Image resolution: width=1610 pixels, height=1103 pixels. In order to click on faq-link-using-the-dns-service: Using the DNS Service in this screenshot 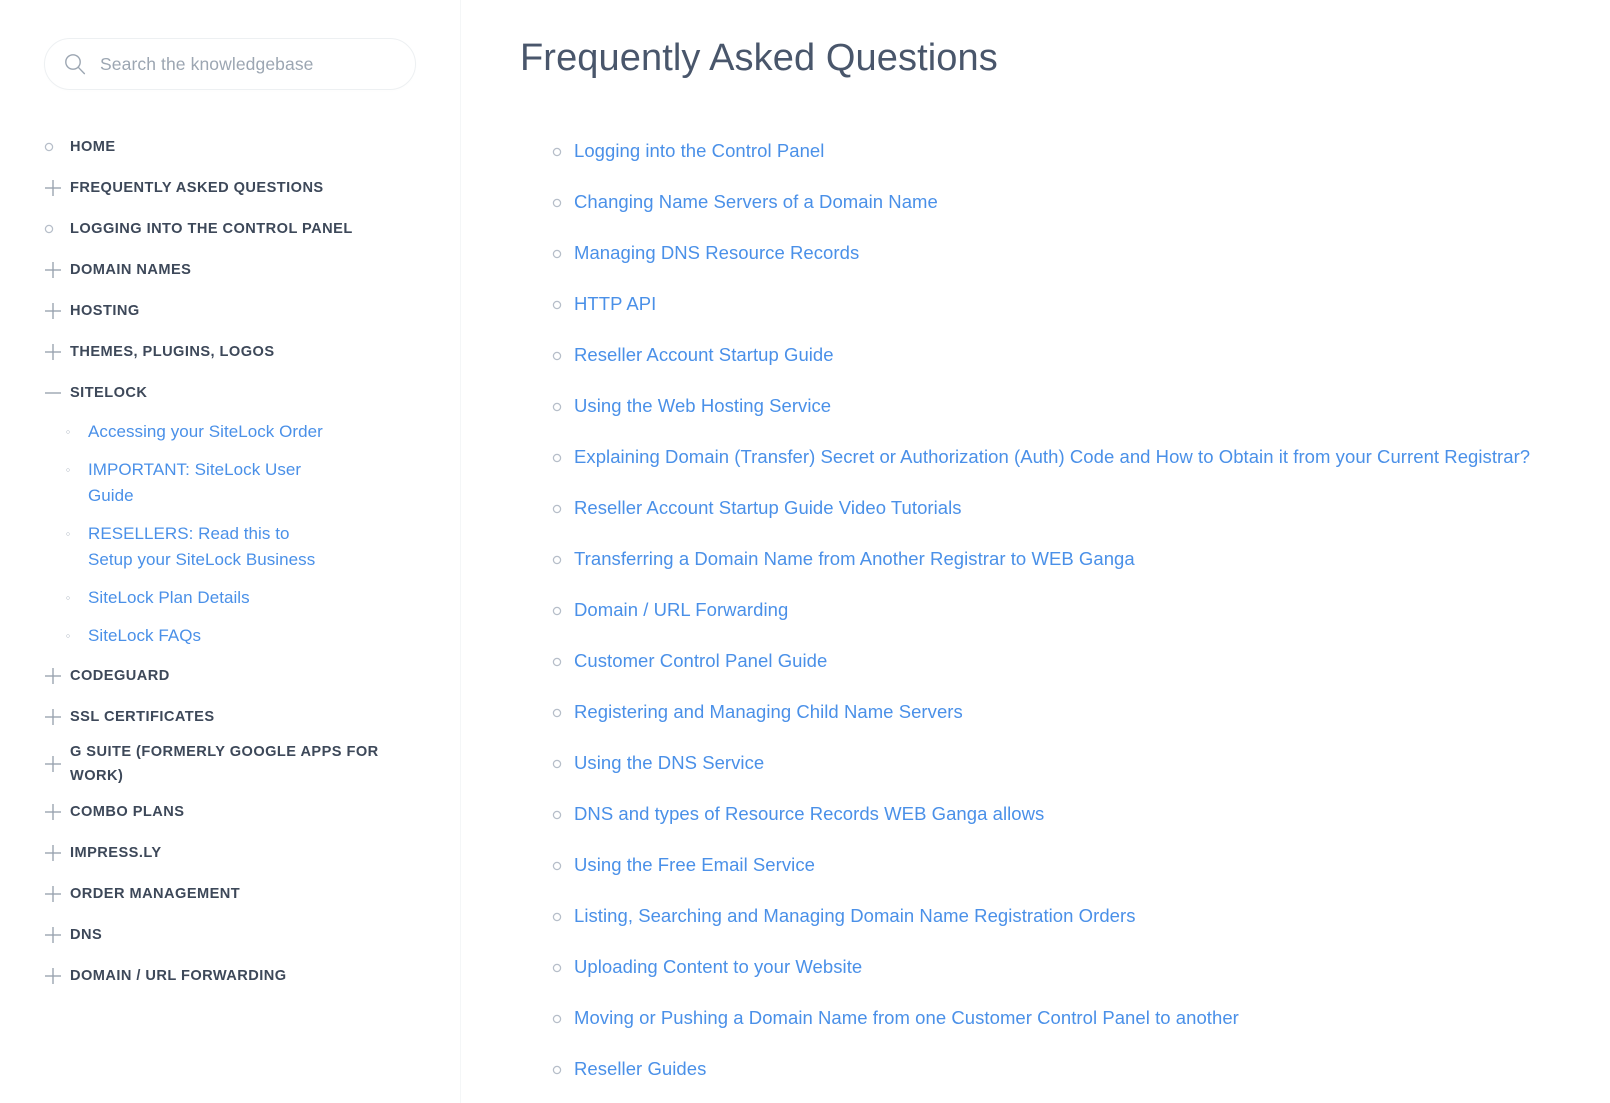, I will do `click(669, 762)`.